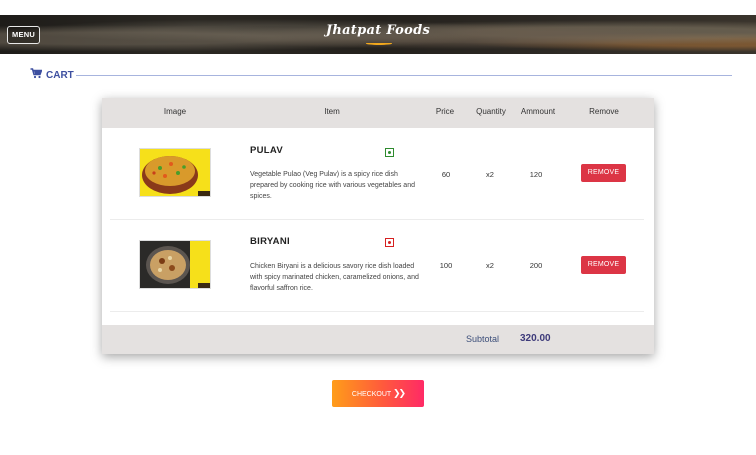 This screenshot has height=455, width=756. Describe the element at coordinates (389, 152) in the screenshot. I see `veg-indicator-icon` at that location.